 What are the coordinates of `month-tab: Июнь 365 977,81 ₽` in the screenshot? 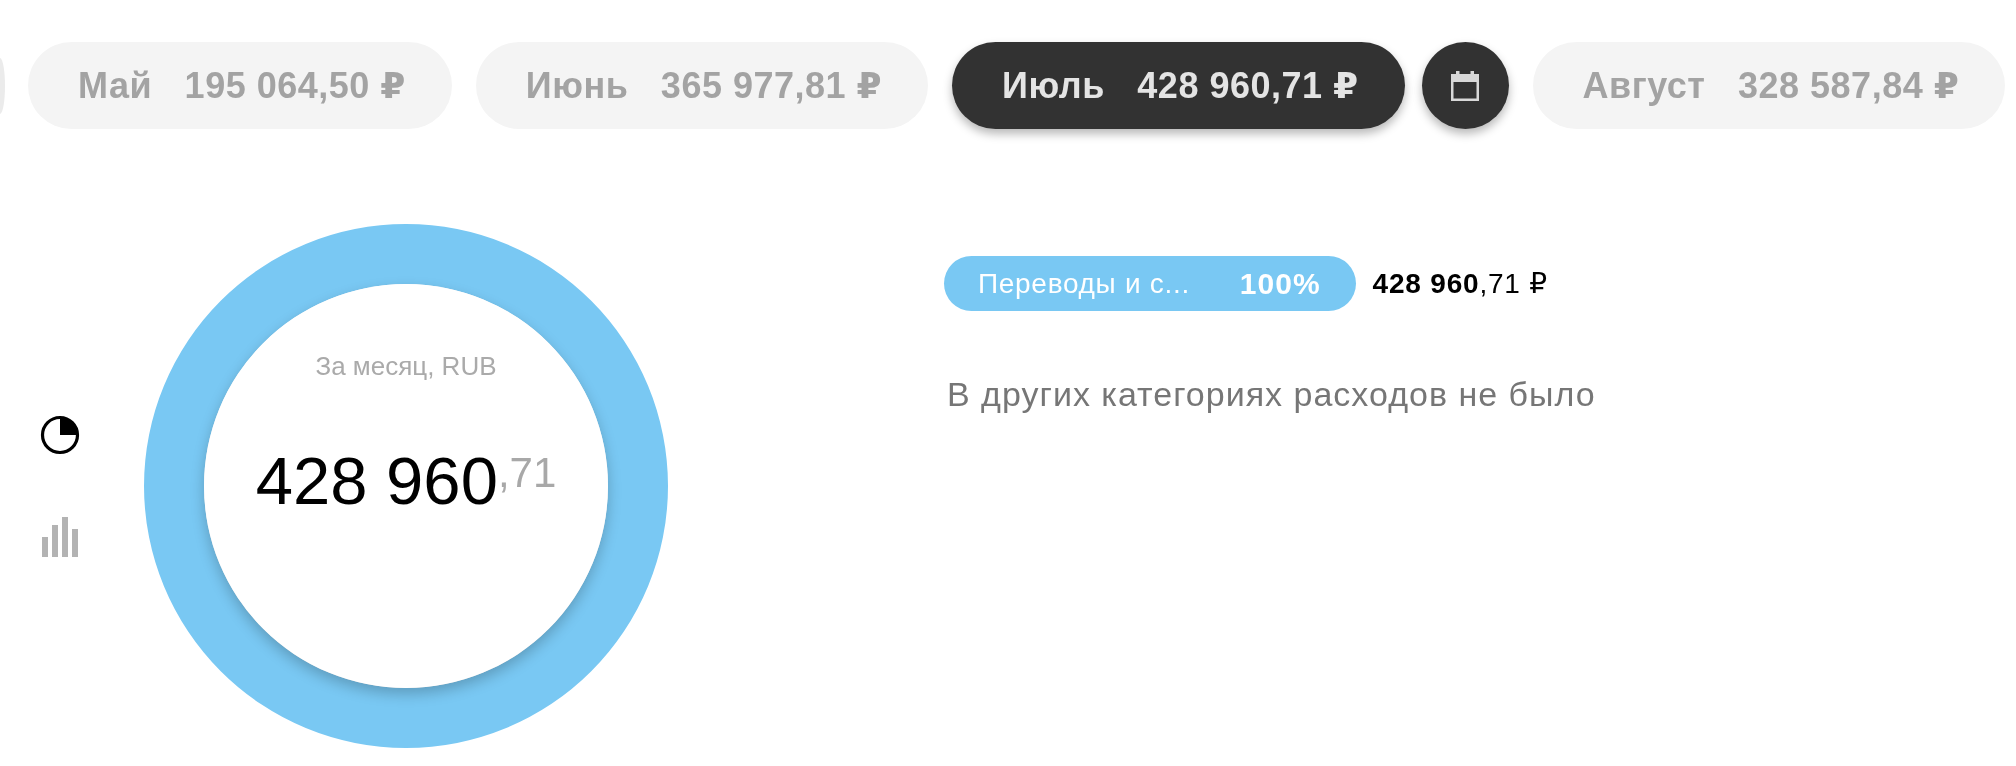 It's located at (702, 85).